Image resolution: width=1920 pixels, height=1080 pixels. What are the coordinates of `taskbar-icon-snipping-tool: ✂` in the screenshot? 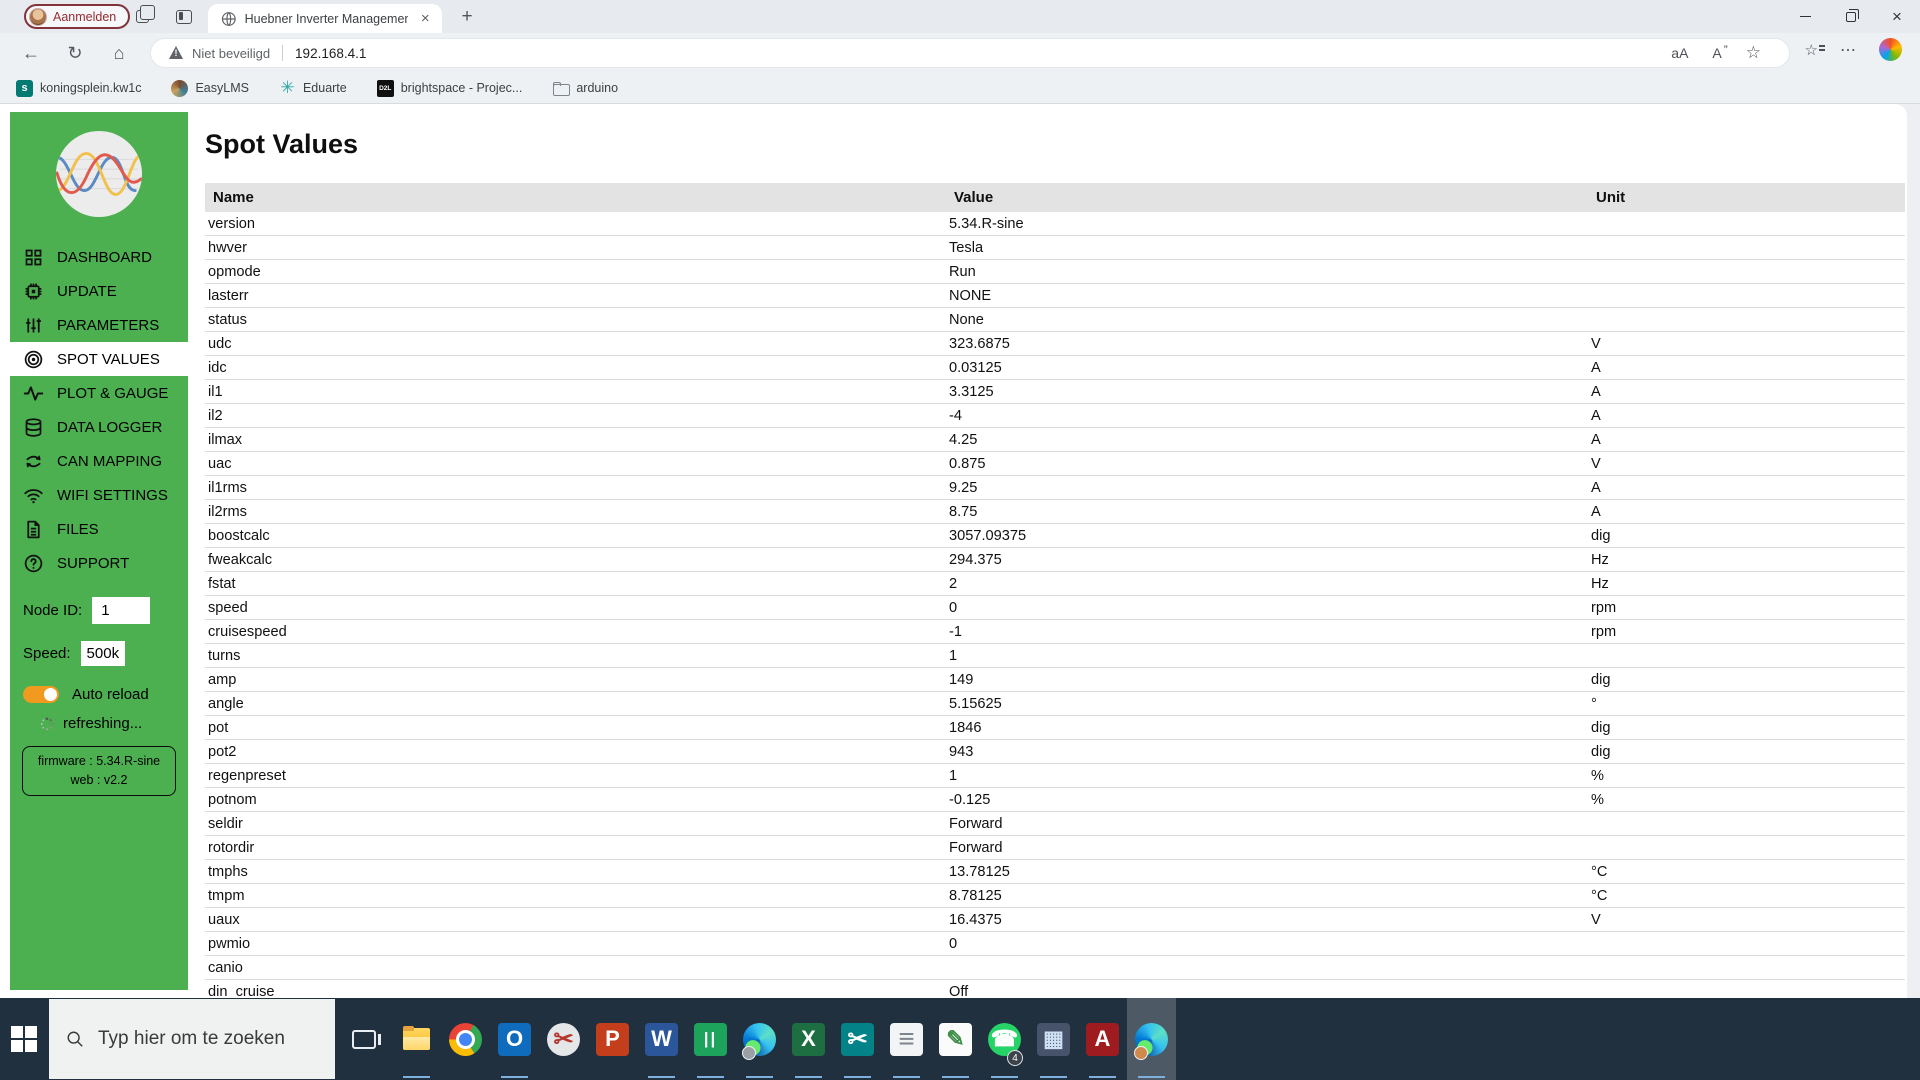 It's located at (857, 1039).